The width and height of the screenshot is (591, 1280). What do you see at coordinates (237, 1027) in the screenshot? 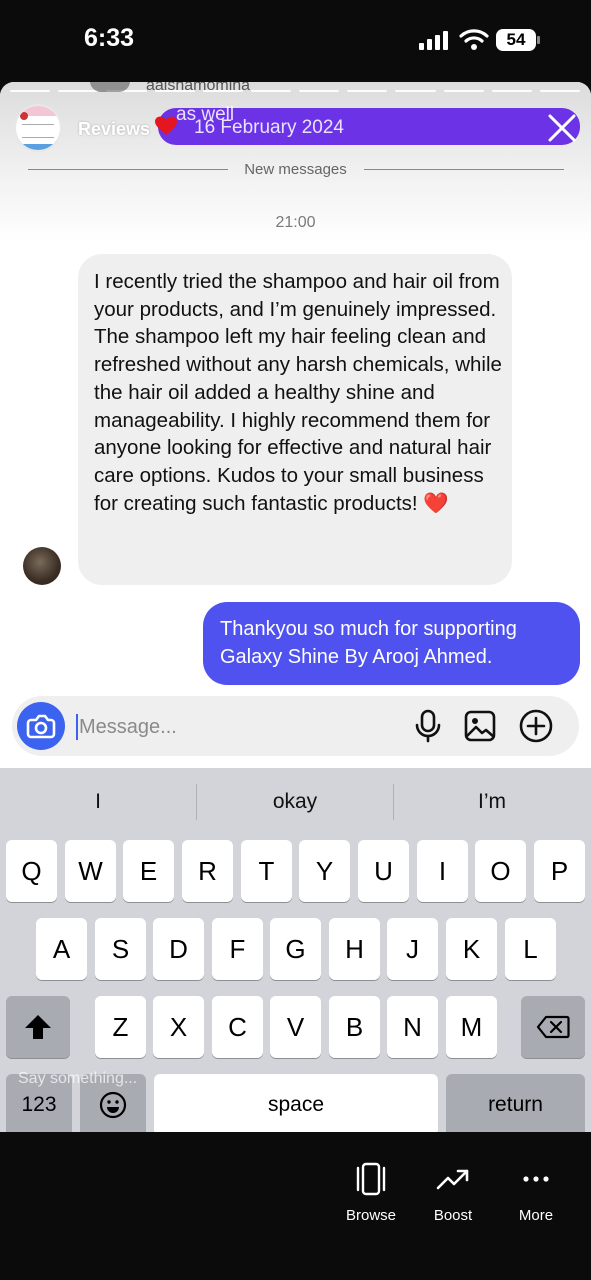
I see `key-c: C` at bounding box center [237, 1027].